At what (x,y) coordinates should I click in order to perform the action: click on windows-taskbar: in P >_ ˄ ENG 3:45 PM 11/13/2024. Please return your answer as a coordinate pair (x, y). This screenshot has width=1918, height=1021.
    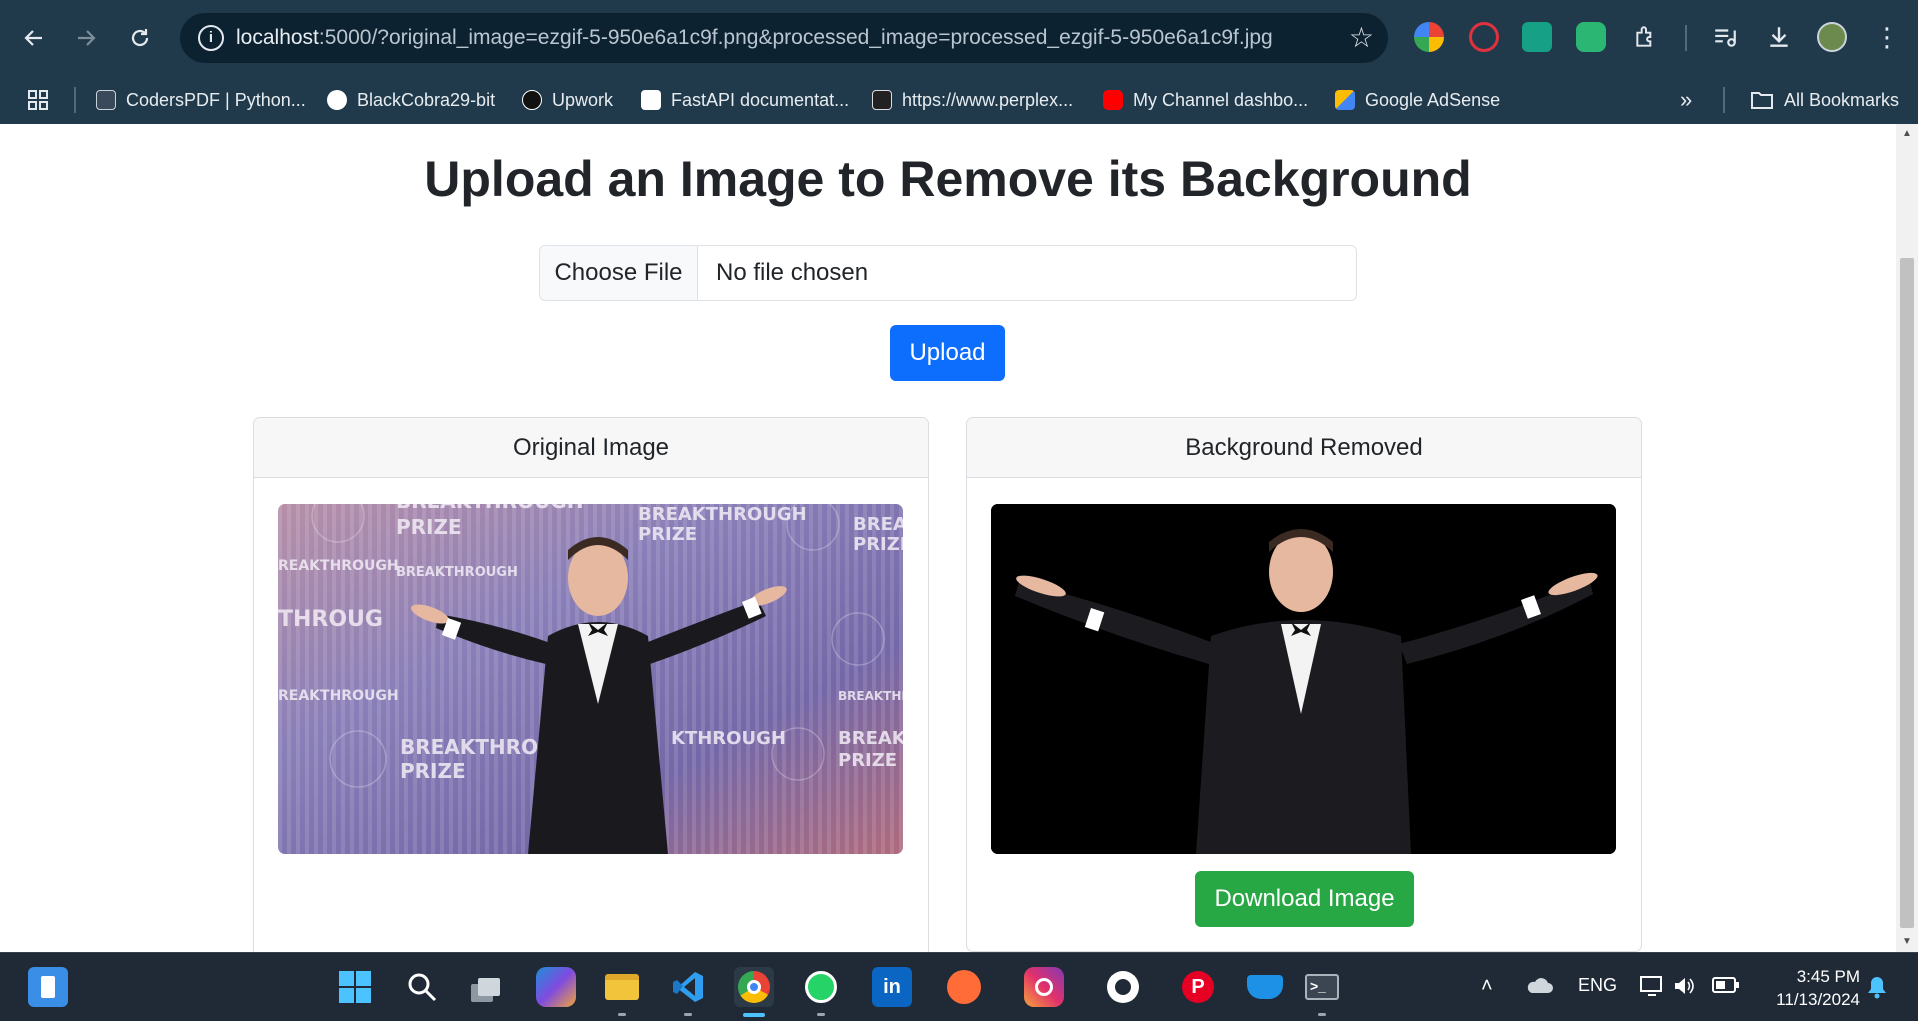
    Looking at the image, I should click on (959, 986).